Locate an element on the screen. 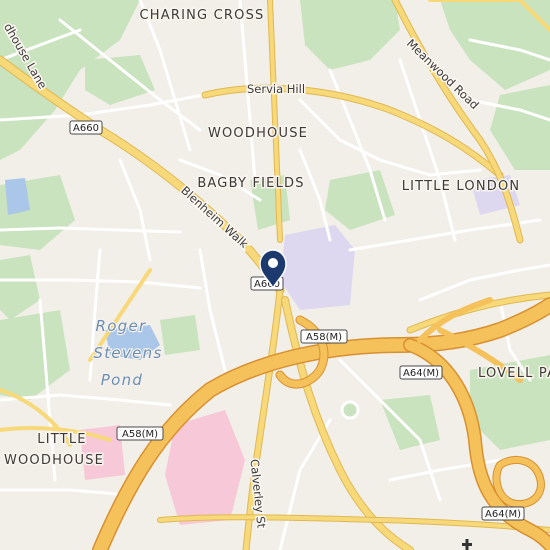  area-label-lovell-park: LOVELL PA is located at coordinates (514, 373).